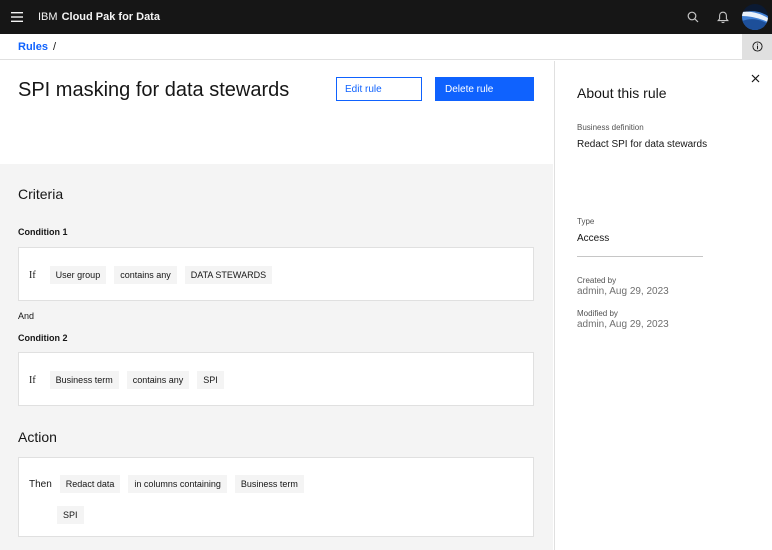 Image resolution: width=772 pixels, height=550 pixels. I want to click on product-name: IBM Cloud Pak for Data, so click(99, 17).